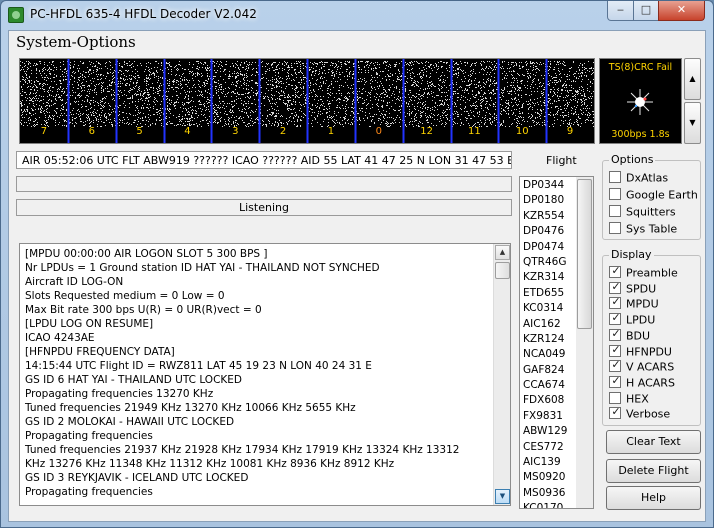  I want to click on options-legend: Options, so click(632, 159).